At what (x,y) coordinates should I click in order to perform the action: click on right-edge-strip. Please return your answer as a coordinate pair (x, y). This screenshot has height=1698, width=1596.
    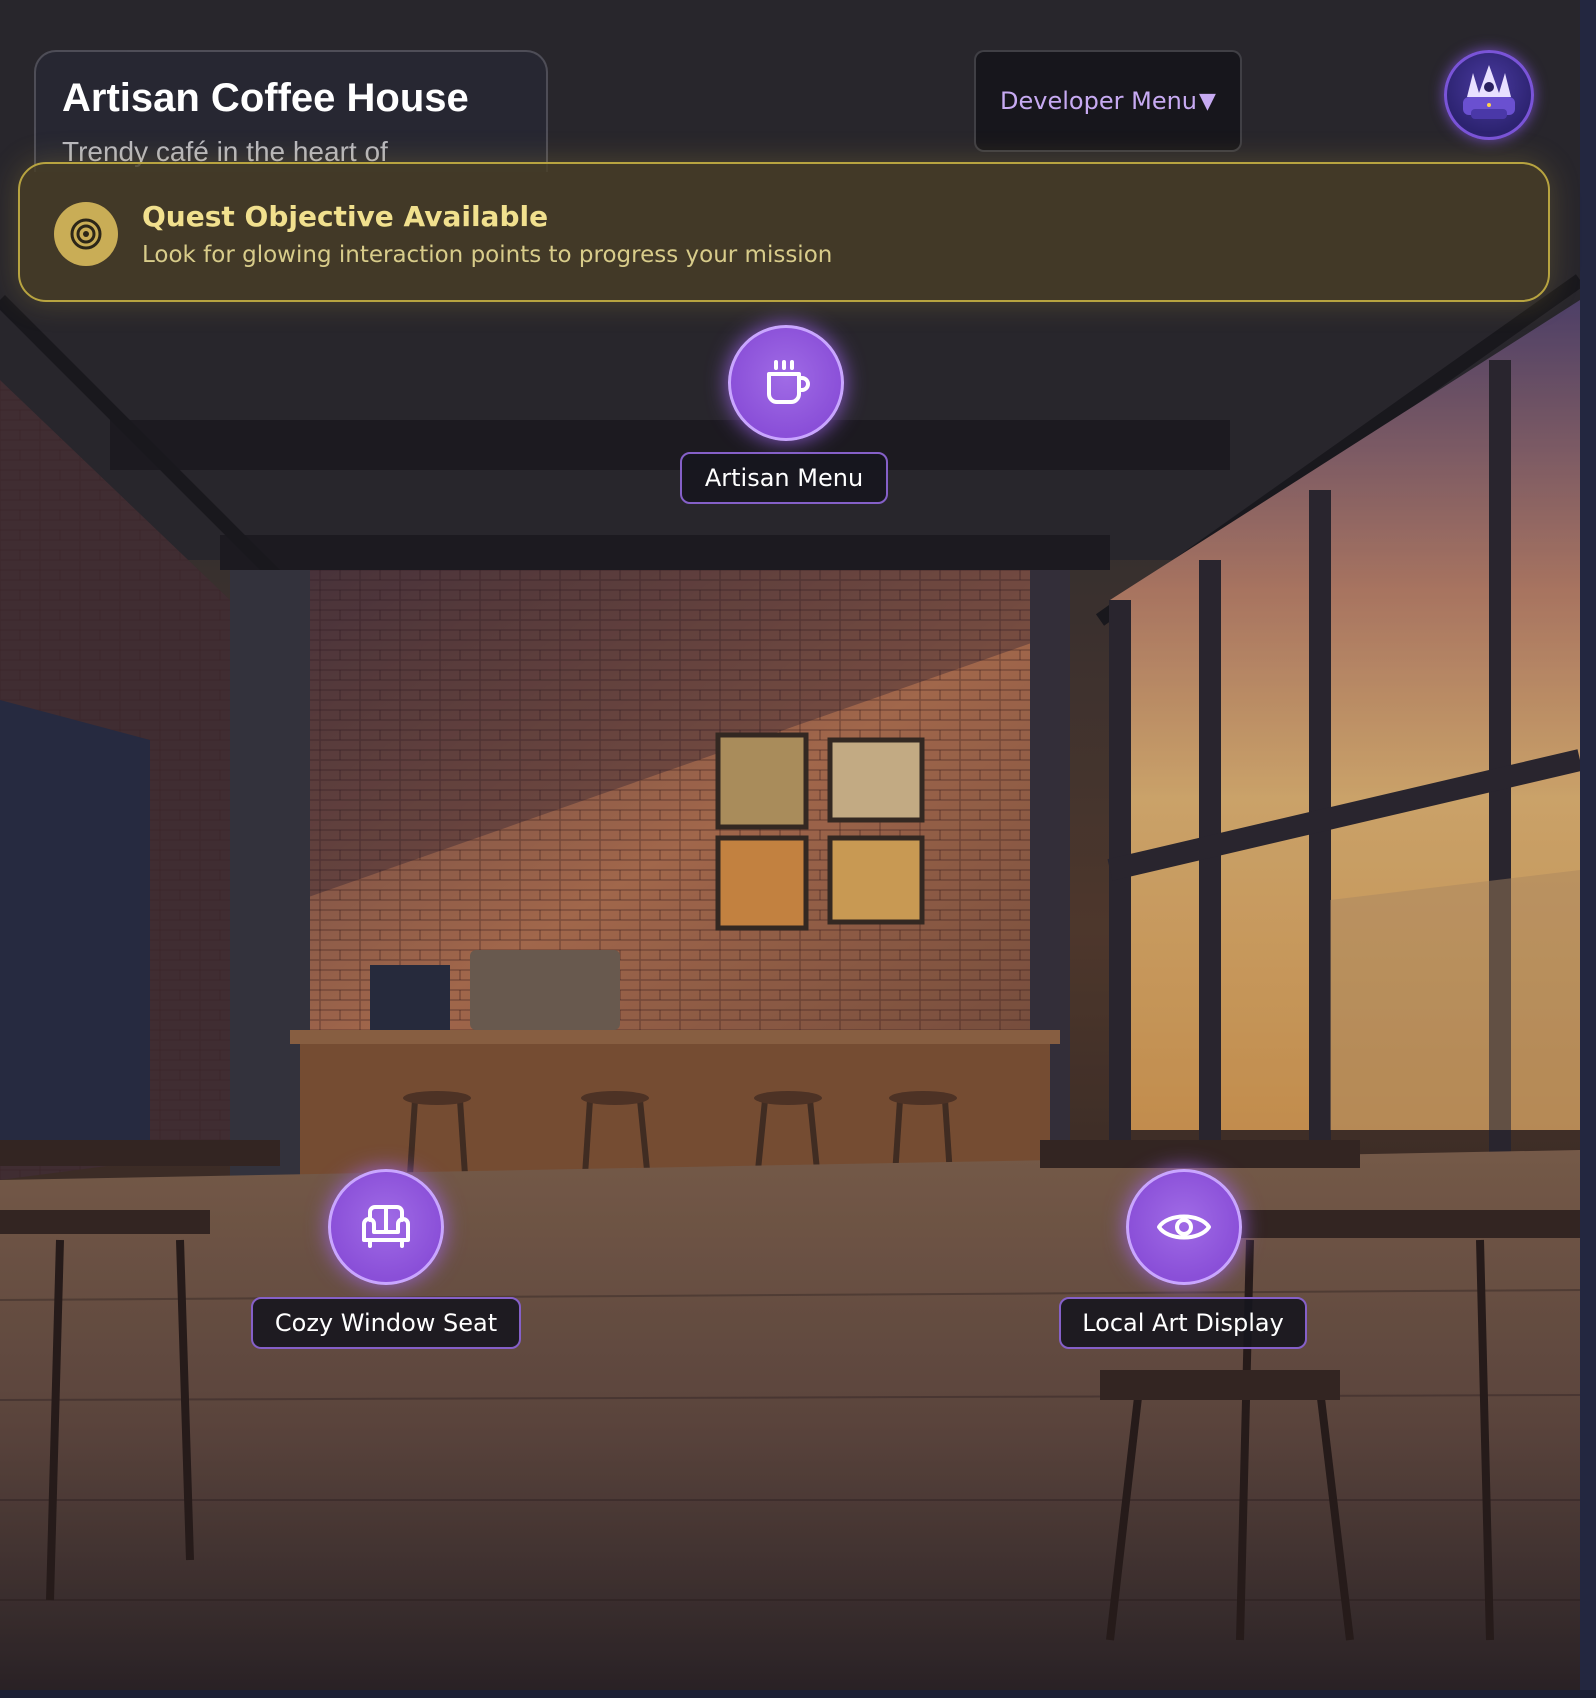
    Looking at the image, I should click on (1588, 849).